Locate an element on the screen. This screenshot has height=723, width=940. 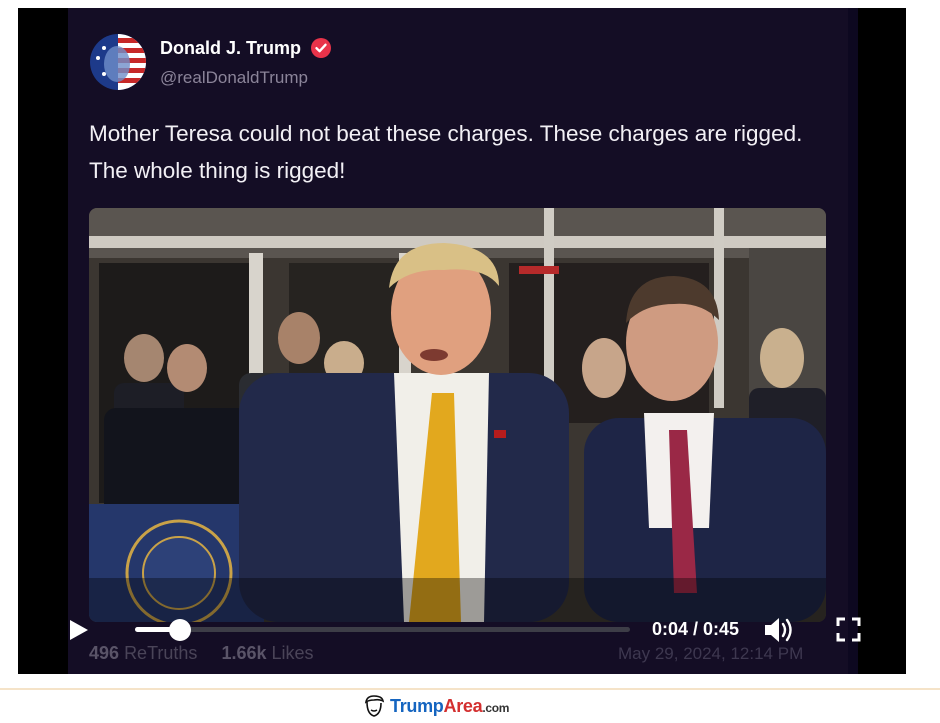
trump-silhouette-icon is located at coordinates (374, 706).